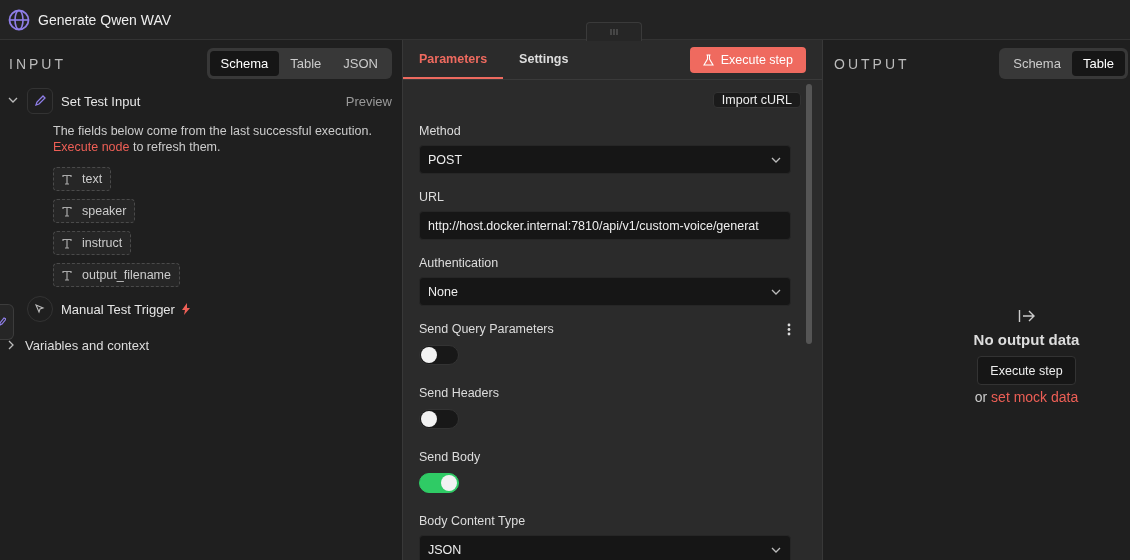 Image resolution: width=1130 pixels, height=560 pixels. Describe the element at coordinates (116, 275) in the screenshot. I see `field-pill: output_filename` at that location.